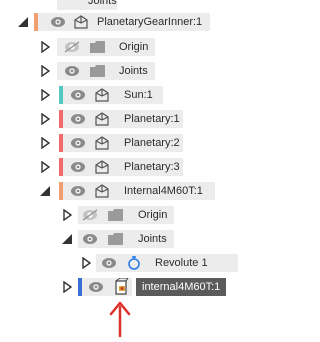 The image size is (320, 342). Describe the element at coordinates (152, 167) in the screenshot. I see `tree-row-label: Planetary:3` at that location.